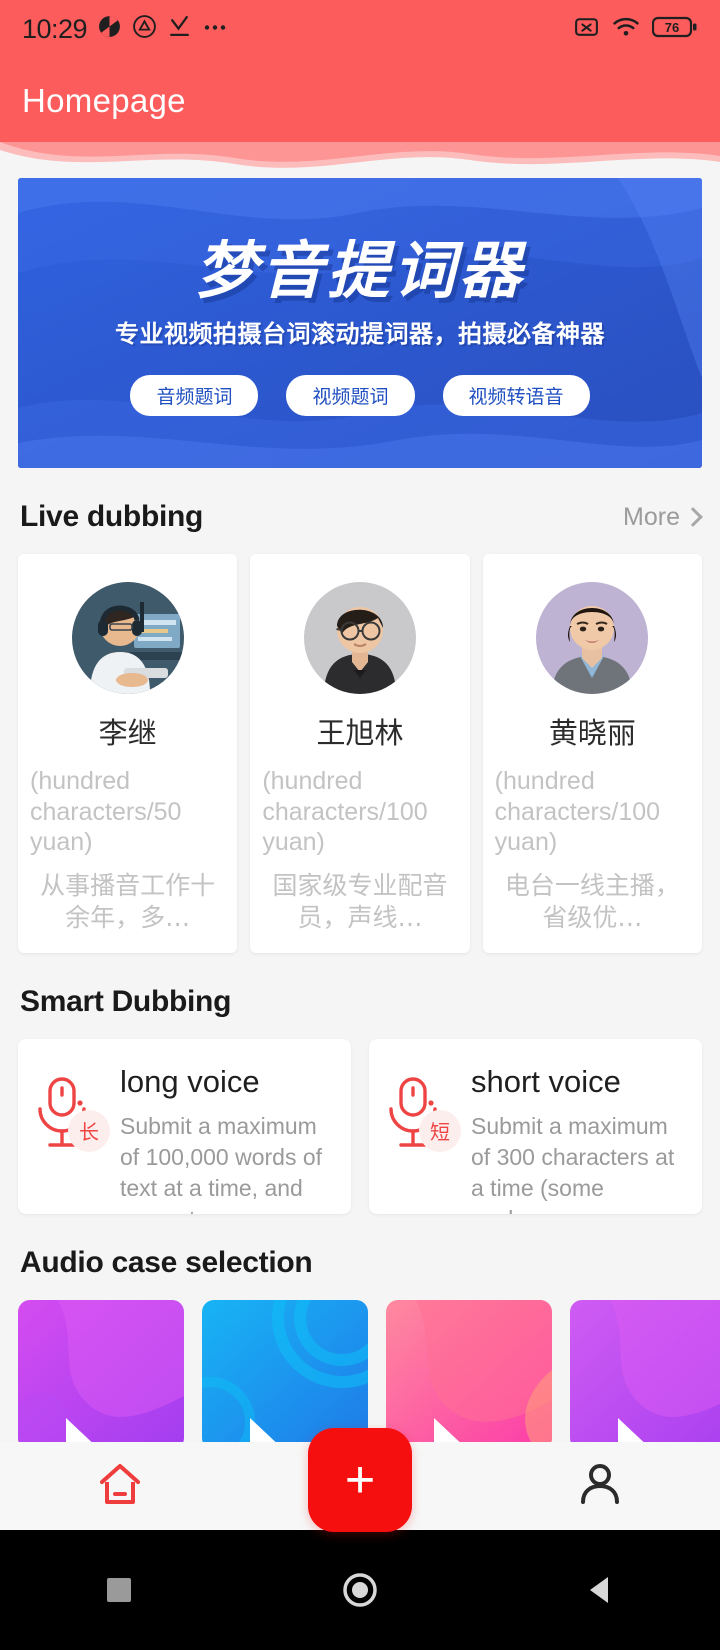  What do you see at coordinates (112, 516) in the screenshot?
I see `live-dubbing-title: Live dubbing` at bounding box center [112, 516].